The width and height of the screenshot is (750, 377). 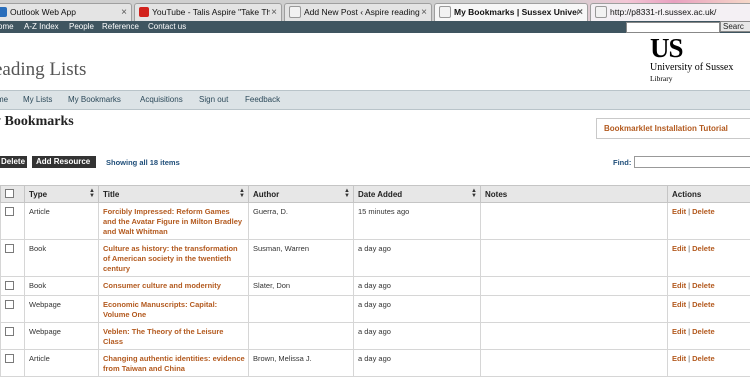 What do you see at coordinates (62, 309) in the screenshot?
I see `type-cell: Webpage` at bounding box center [62, 309].